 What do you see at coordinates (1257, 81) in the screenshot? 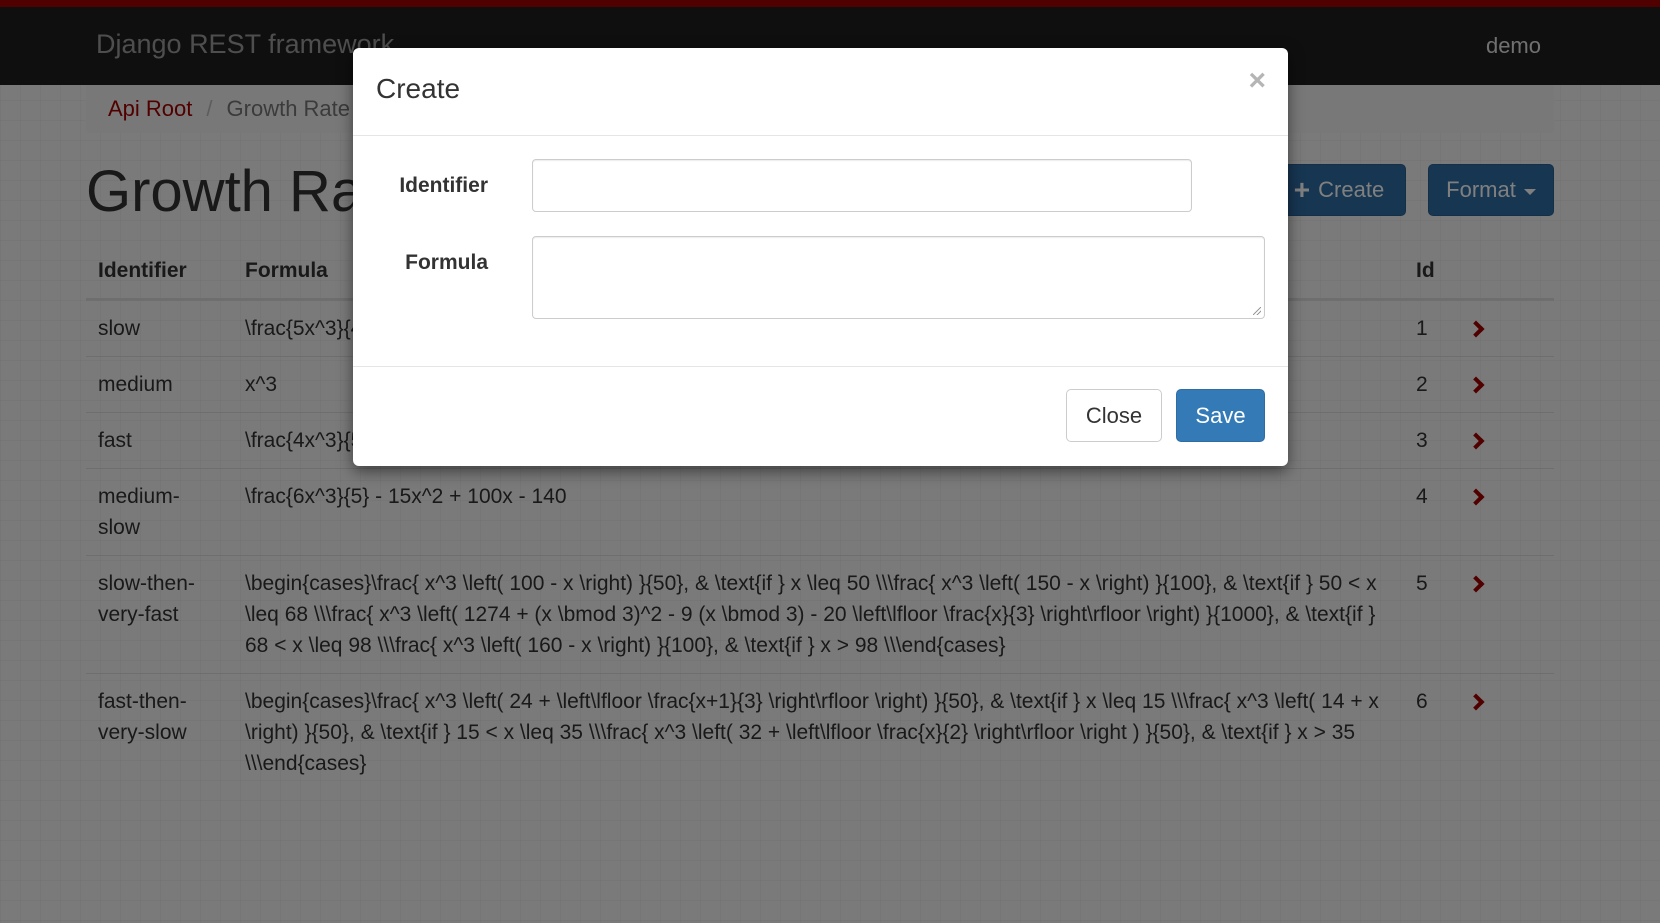
I see `close-icon: ×` at bounding box center [1257, 81].